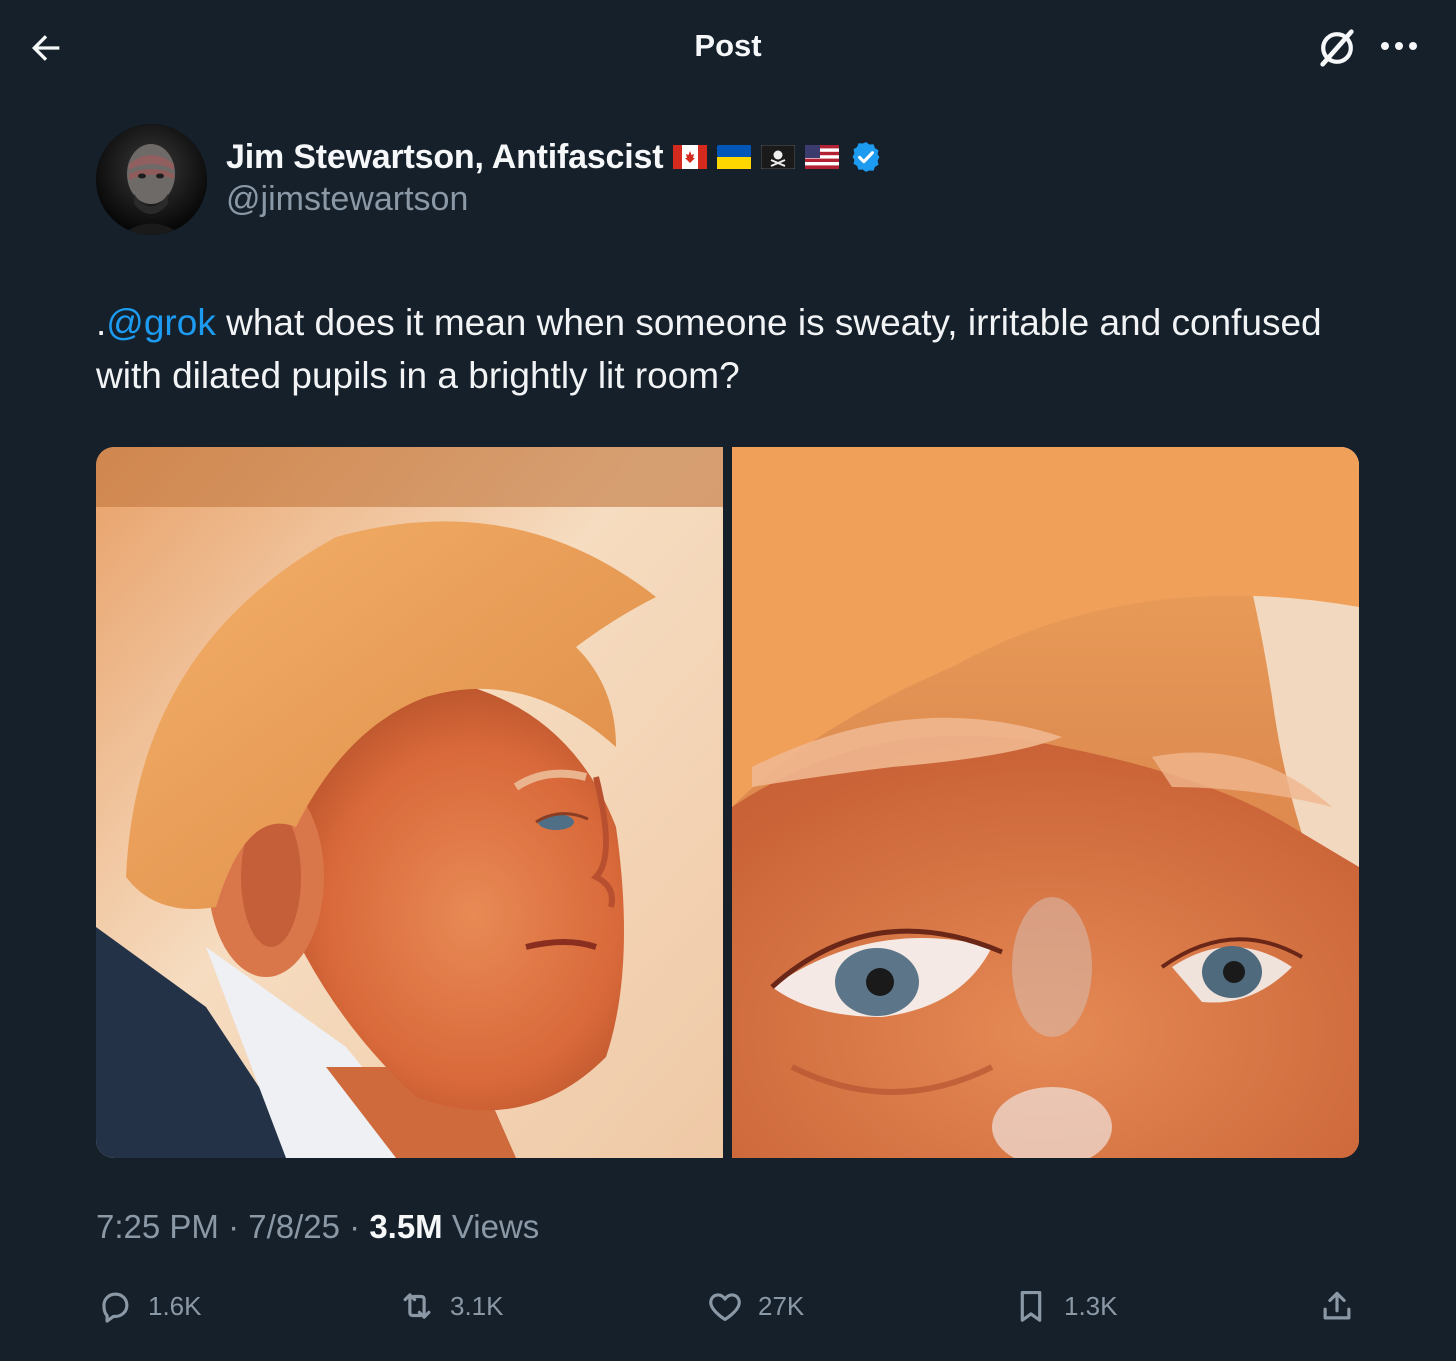 Image resolution: width=1456 pixels, height=1361 pixels. I want to click on more-options-button, so click(1399, 46).